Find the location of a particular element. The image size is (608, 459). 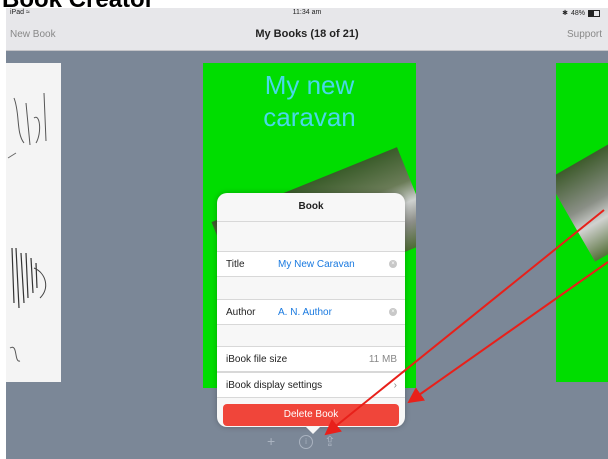

cover-photo-right is located at coordinates (582, 200).